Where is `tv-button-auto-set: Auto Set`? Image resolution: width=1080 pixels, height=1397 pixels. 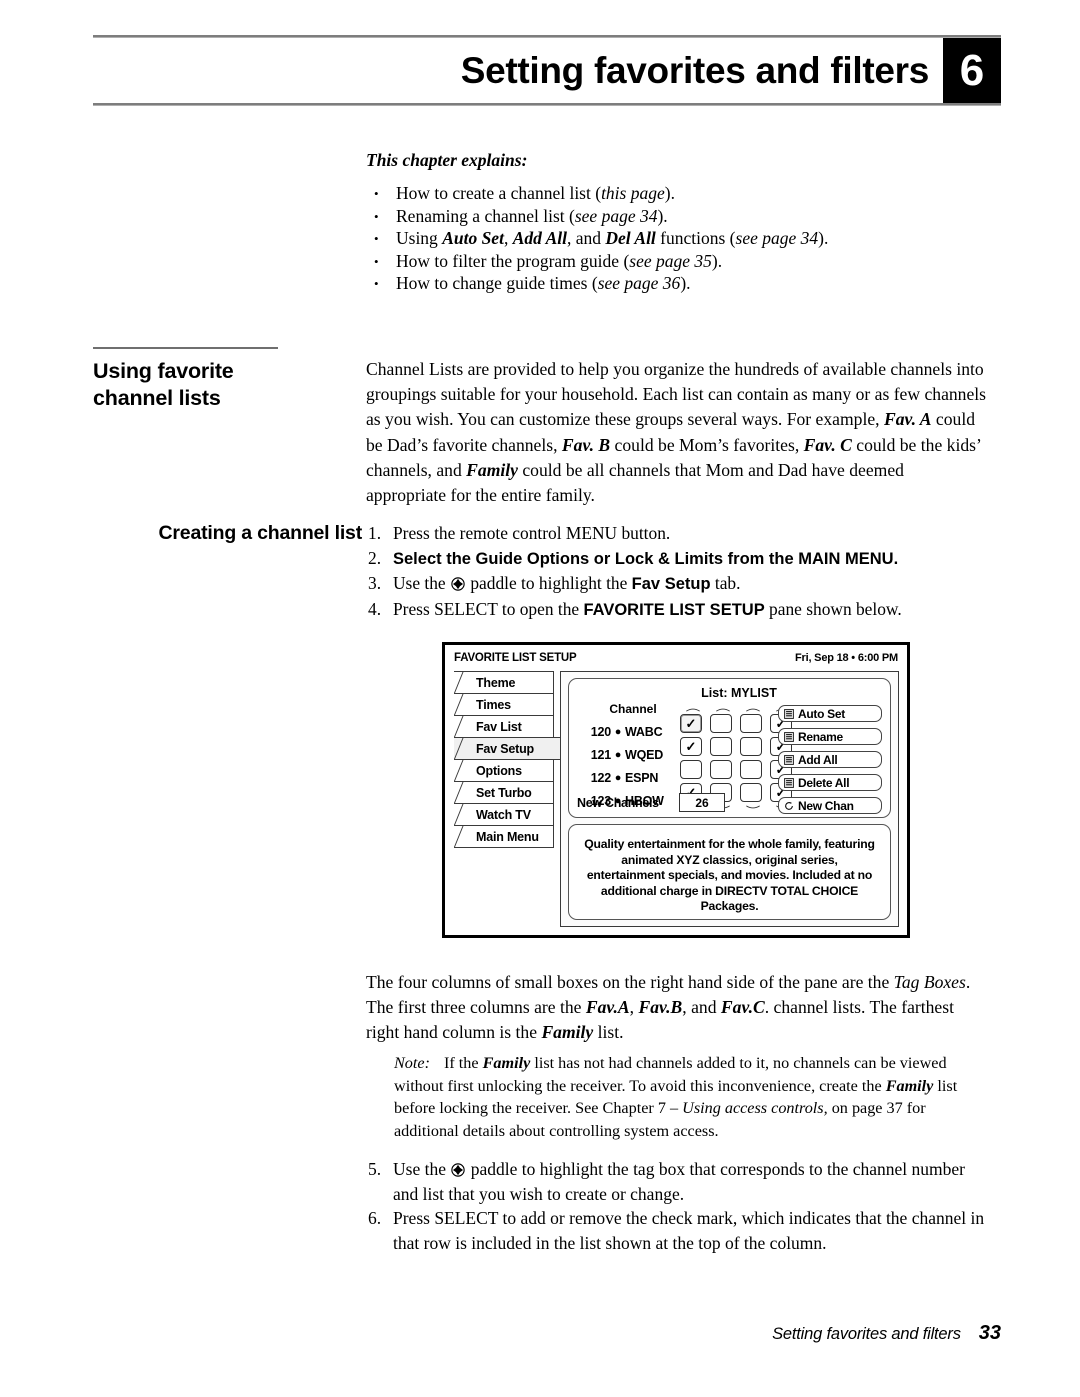 tv-button-auto-set: Auto Set is located at coordinates (830, 713).